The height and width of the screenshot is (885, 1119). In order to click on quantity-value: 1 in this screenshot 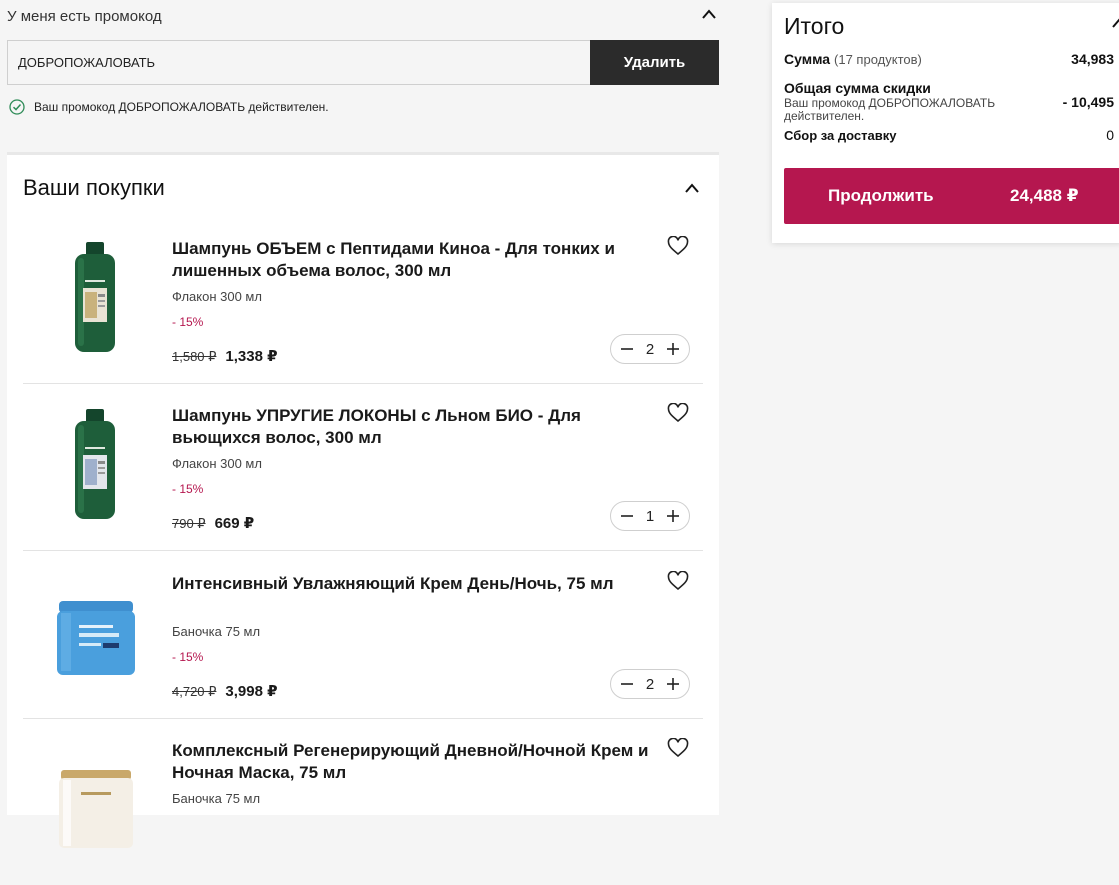, I will do `click(650, 516)`.